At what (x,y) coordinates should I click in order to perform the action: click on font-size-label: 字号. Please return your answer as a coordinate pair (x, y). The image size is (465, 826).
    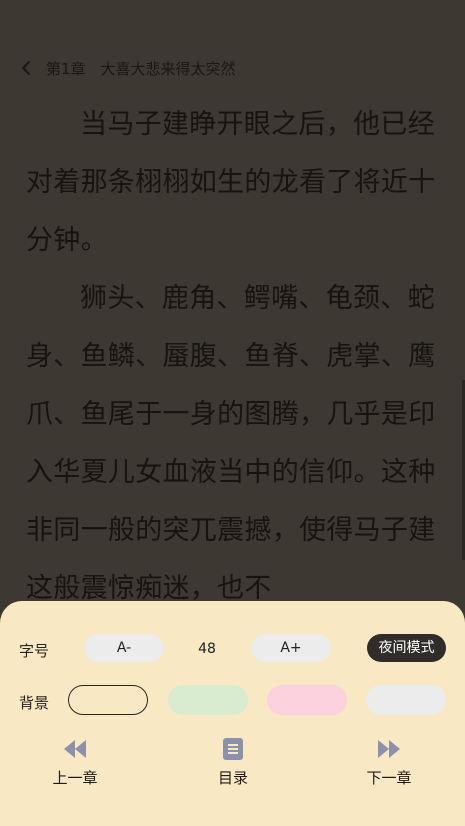
    Looking at the image, I should click on (34, 651).